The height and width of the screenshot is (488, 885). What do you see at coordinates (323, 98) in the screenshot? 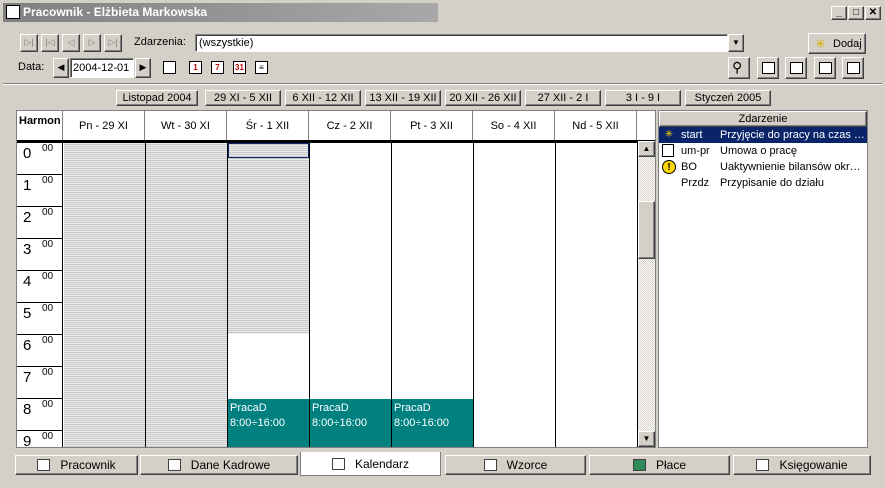
I see `period-button-week: 6 XII - 12 XII` at bounding box center [323, 98].